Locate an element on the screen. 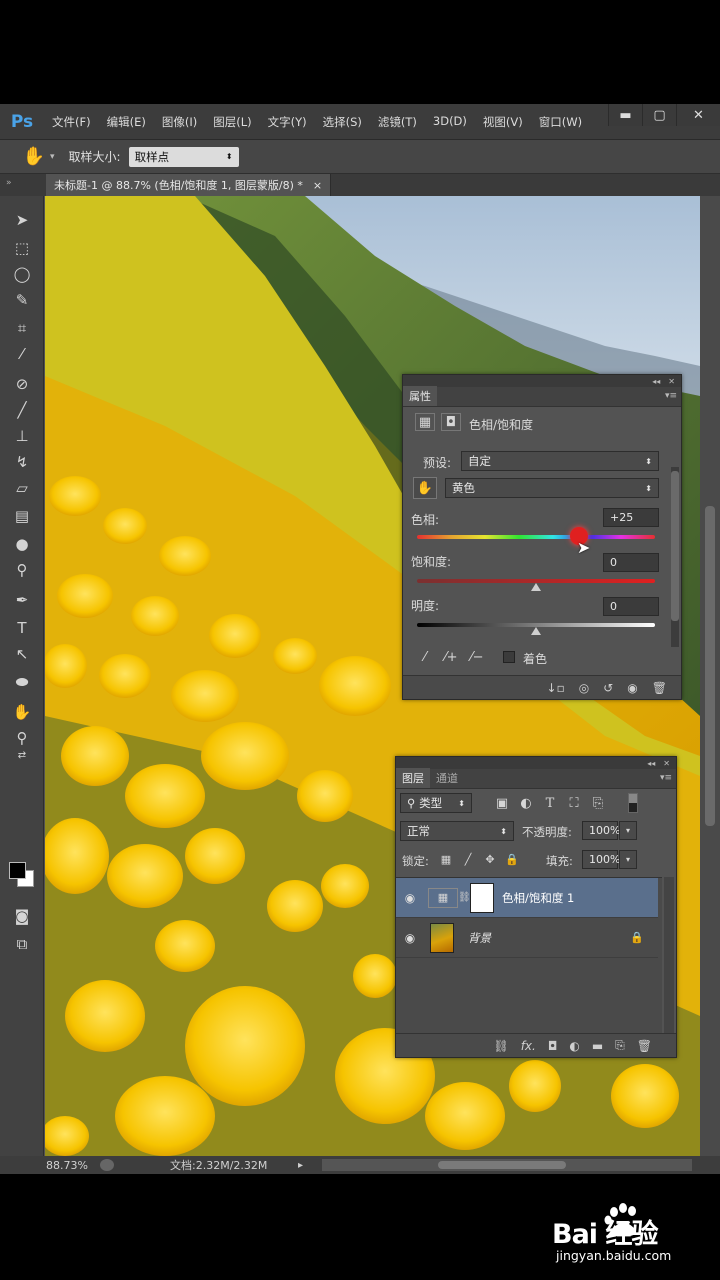 The width and height of the screenshot is (720, 1280). preset-dropdown: 自定 ⬍ is located at coordinates (560, 461).